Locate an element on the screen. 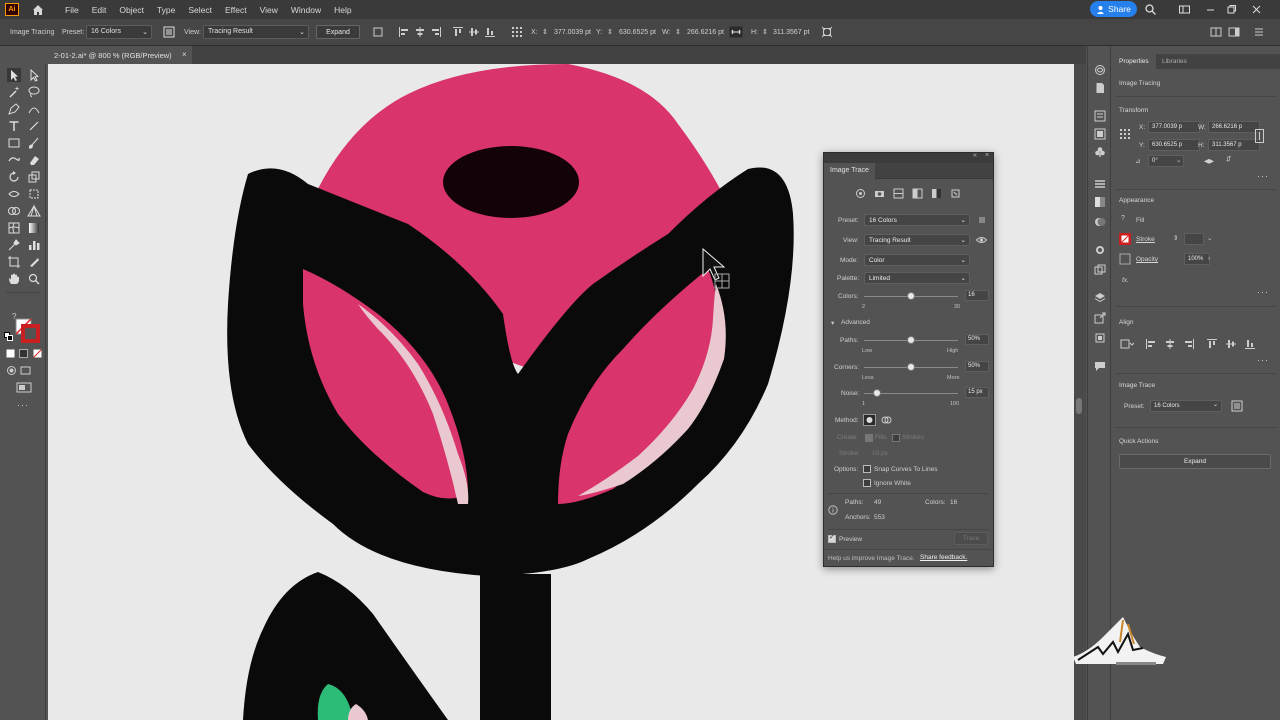 The width and height of the screenshot is (1280, 720). noise-slider-knob is located at coordinates (877, 393).